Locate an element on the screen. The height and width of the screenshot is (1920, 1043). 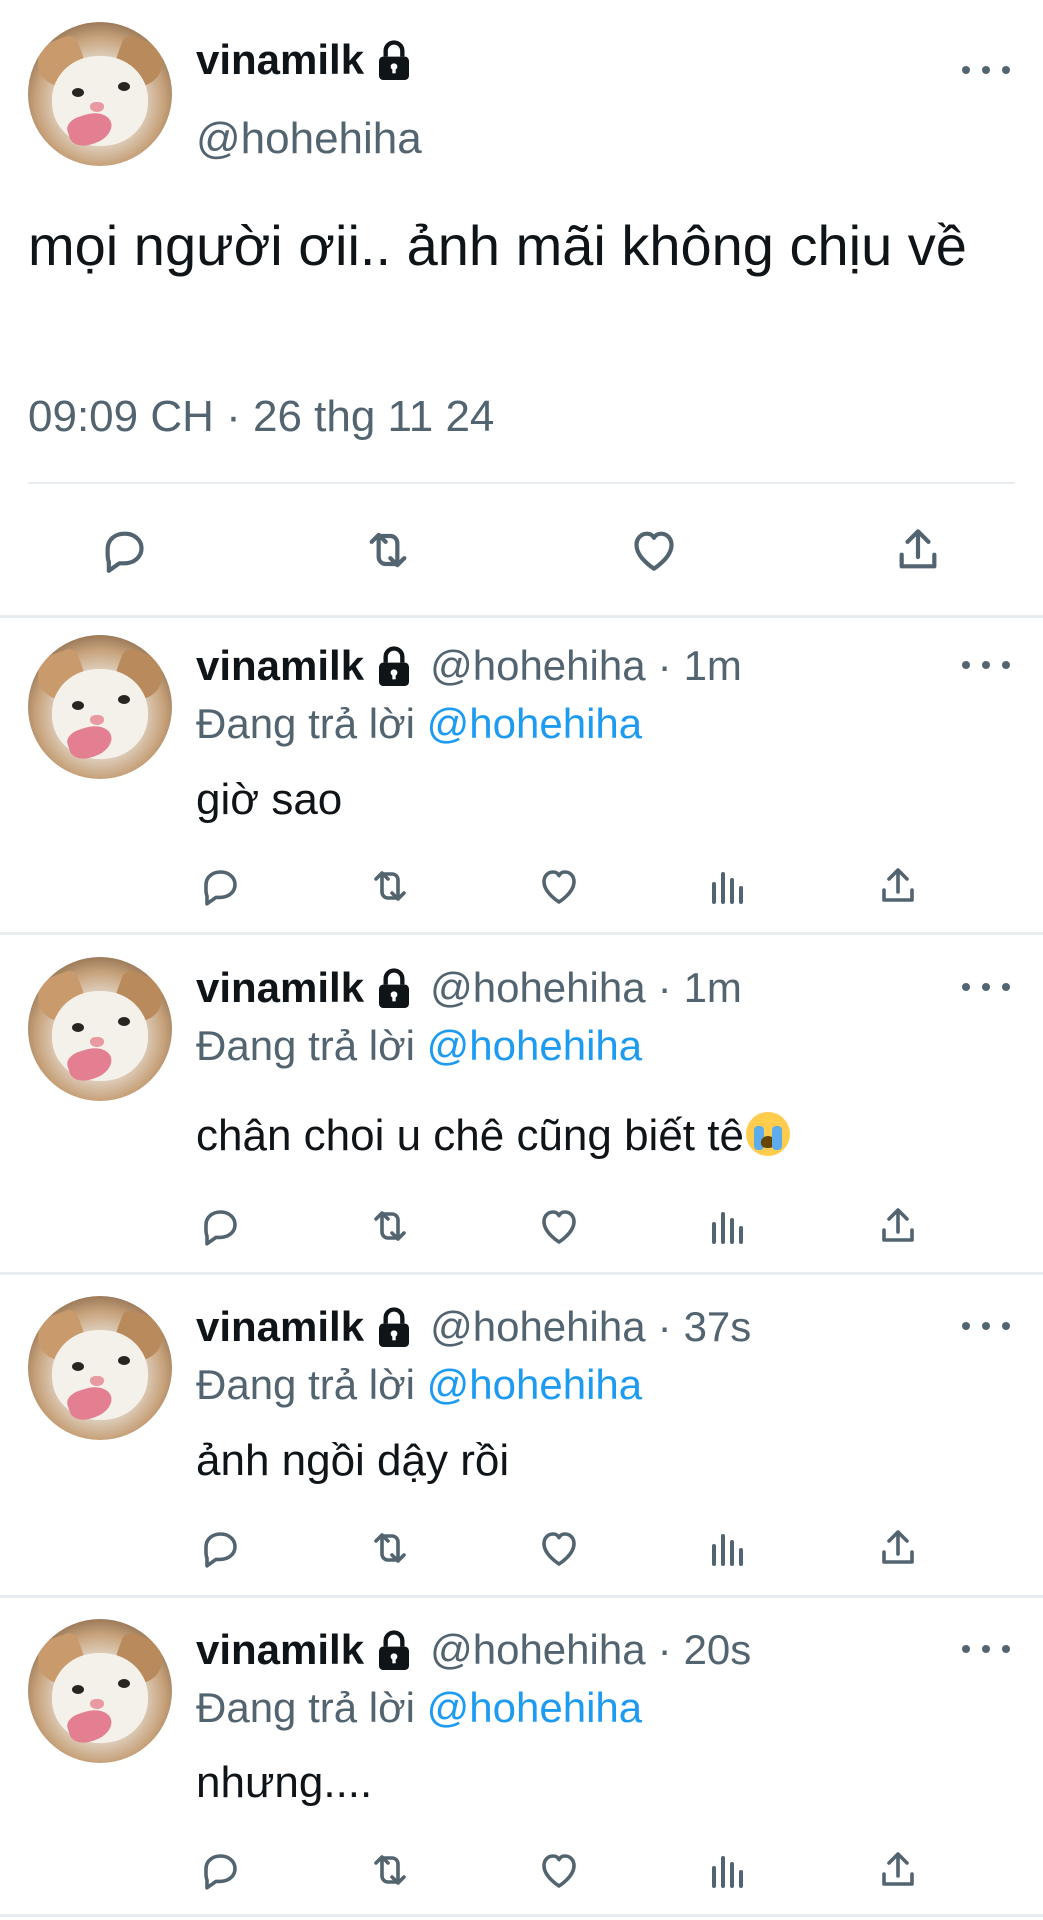
tweet-text: mọi người ơii.. ảnh mãi không chịu về is located at coordinates (497, 245).